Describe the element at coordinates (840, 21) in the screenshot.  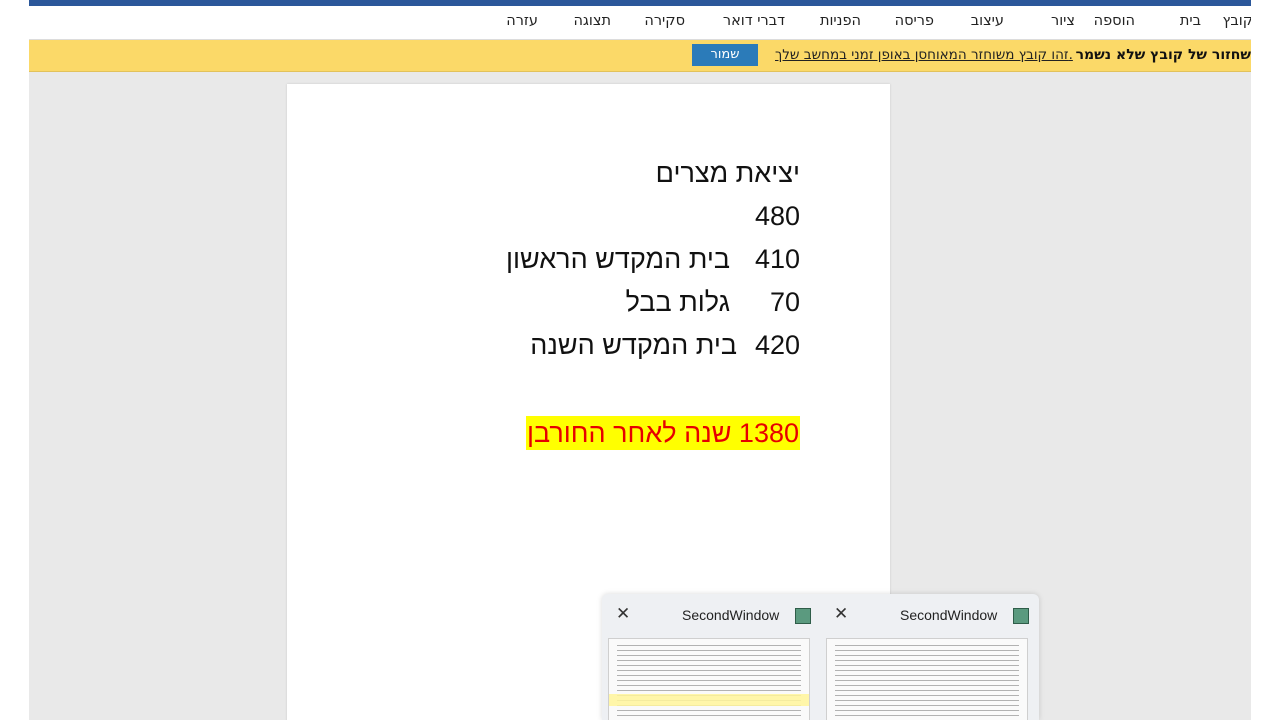
I see `tab-references: הפניות` at that location.